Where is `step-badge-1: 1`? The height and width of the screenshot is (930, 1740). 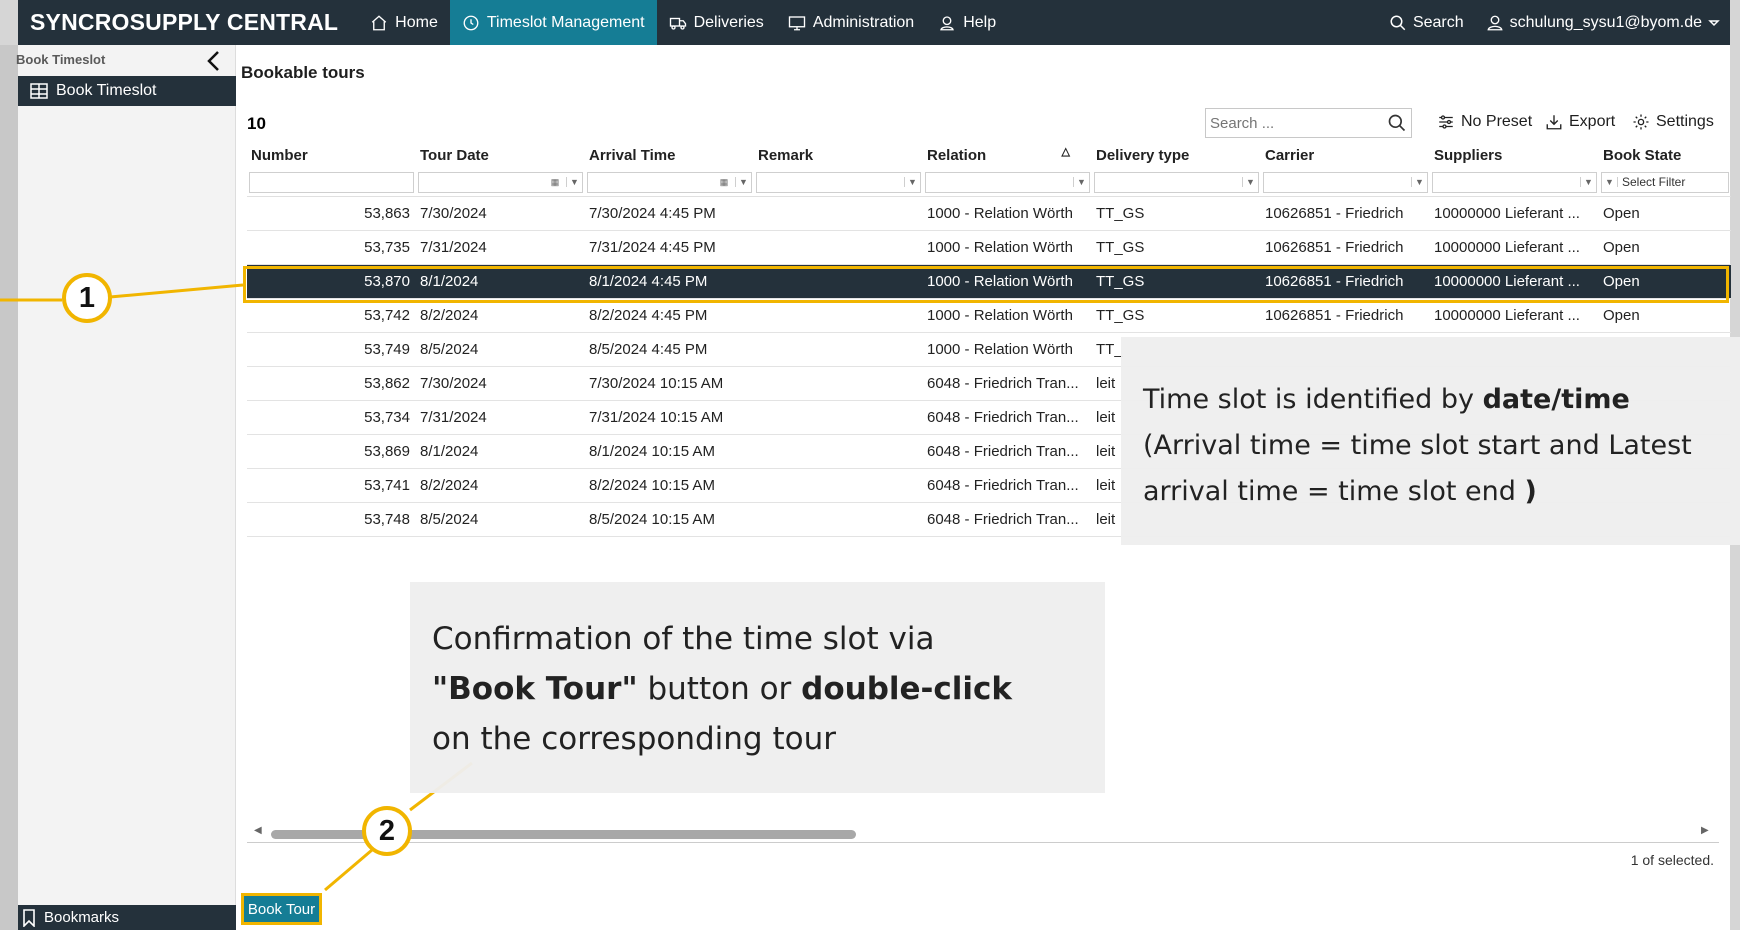 step-badge-1: 1 is located at coordinates (87, 298).